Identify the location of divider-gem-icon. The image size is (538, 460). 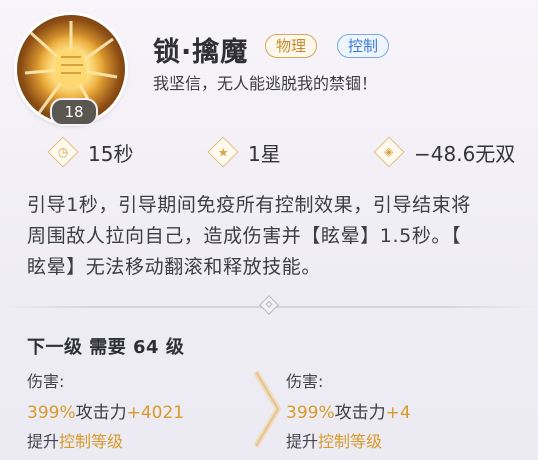
(269, 305).